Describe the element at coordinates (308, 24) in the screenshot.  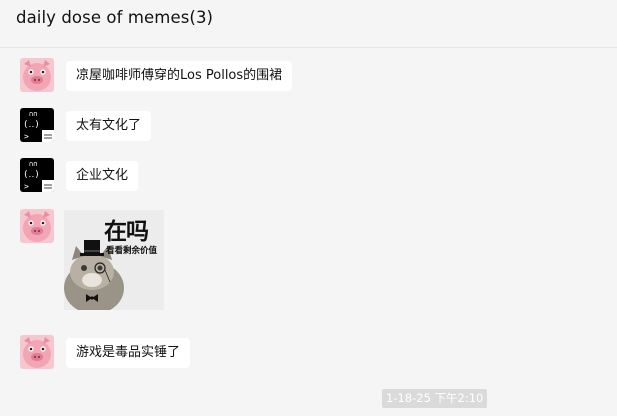
I see `chat-header: daily dose of memes(3)` at that location.